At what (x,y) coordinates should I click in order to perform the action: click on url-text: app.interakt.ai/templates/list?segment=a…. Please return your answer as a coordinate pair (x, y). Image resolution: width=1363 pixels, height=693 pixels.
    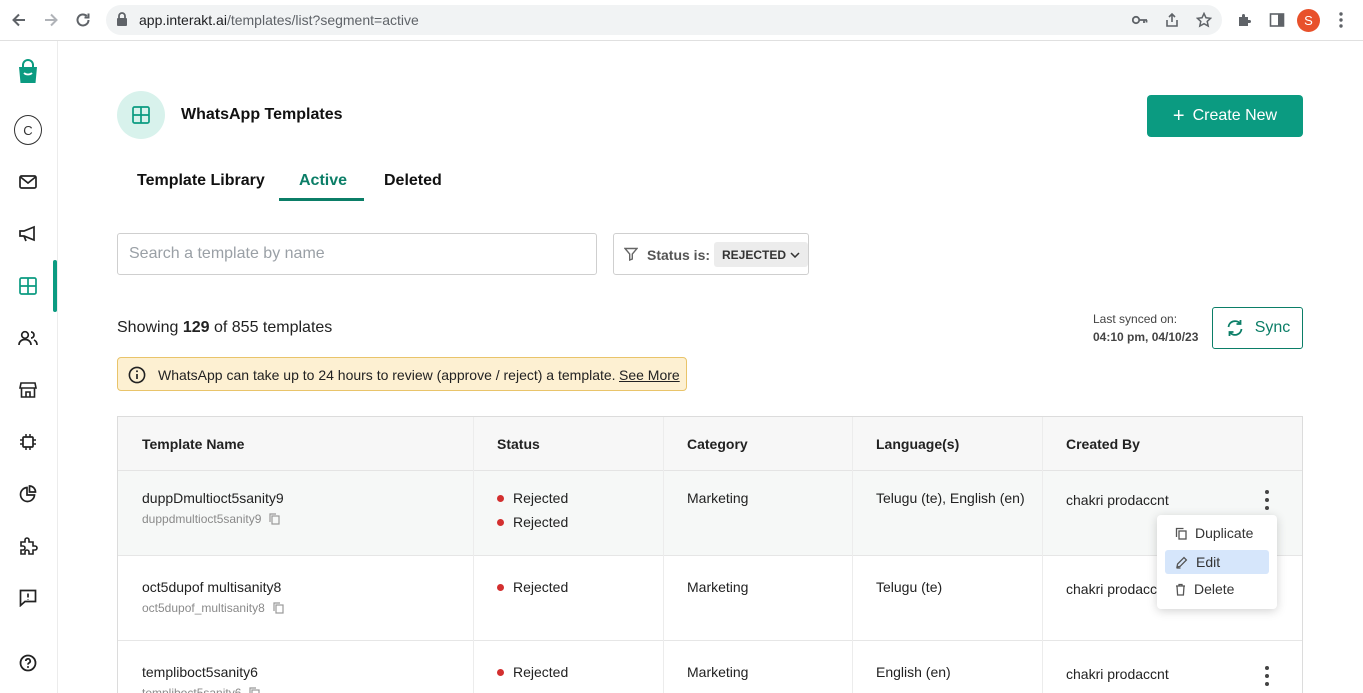
    Looking at the image, I should click on (279, 20).